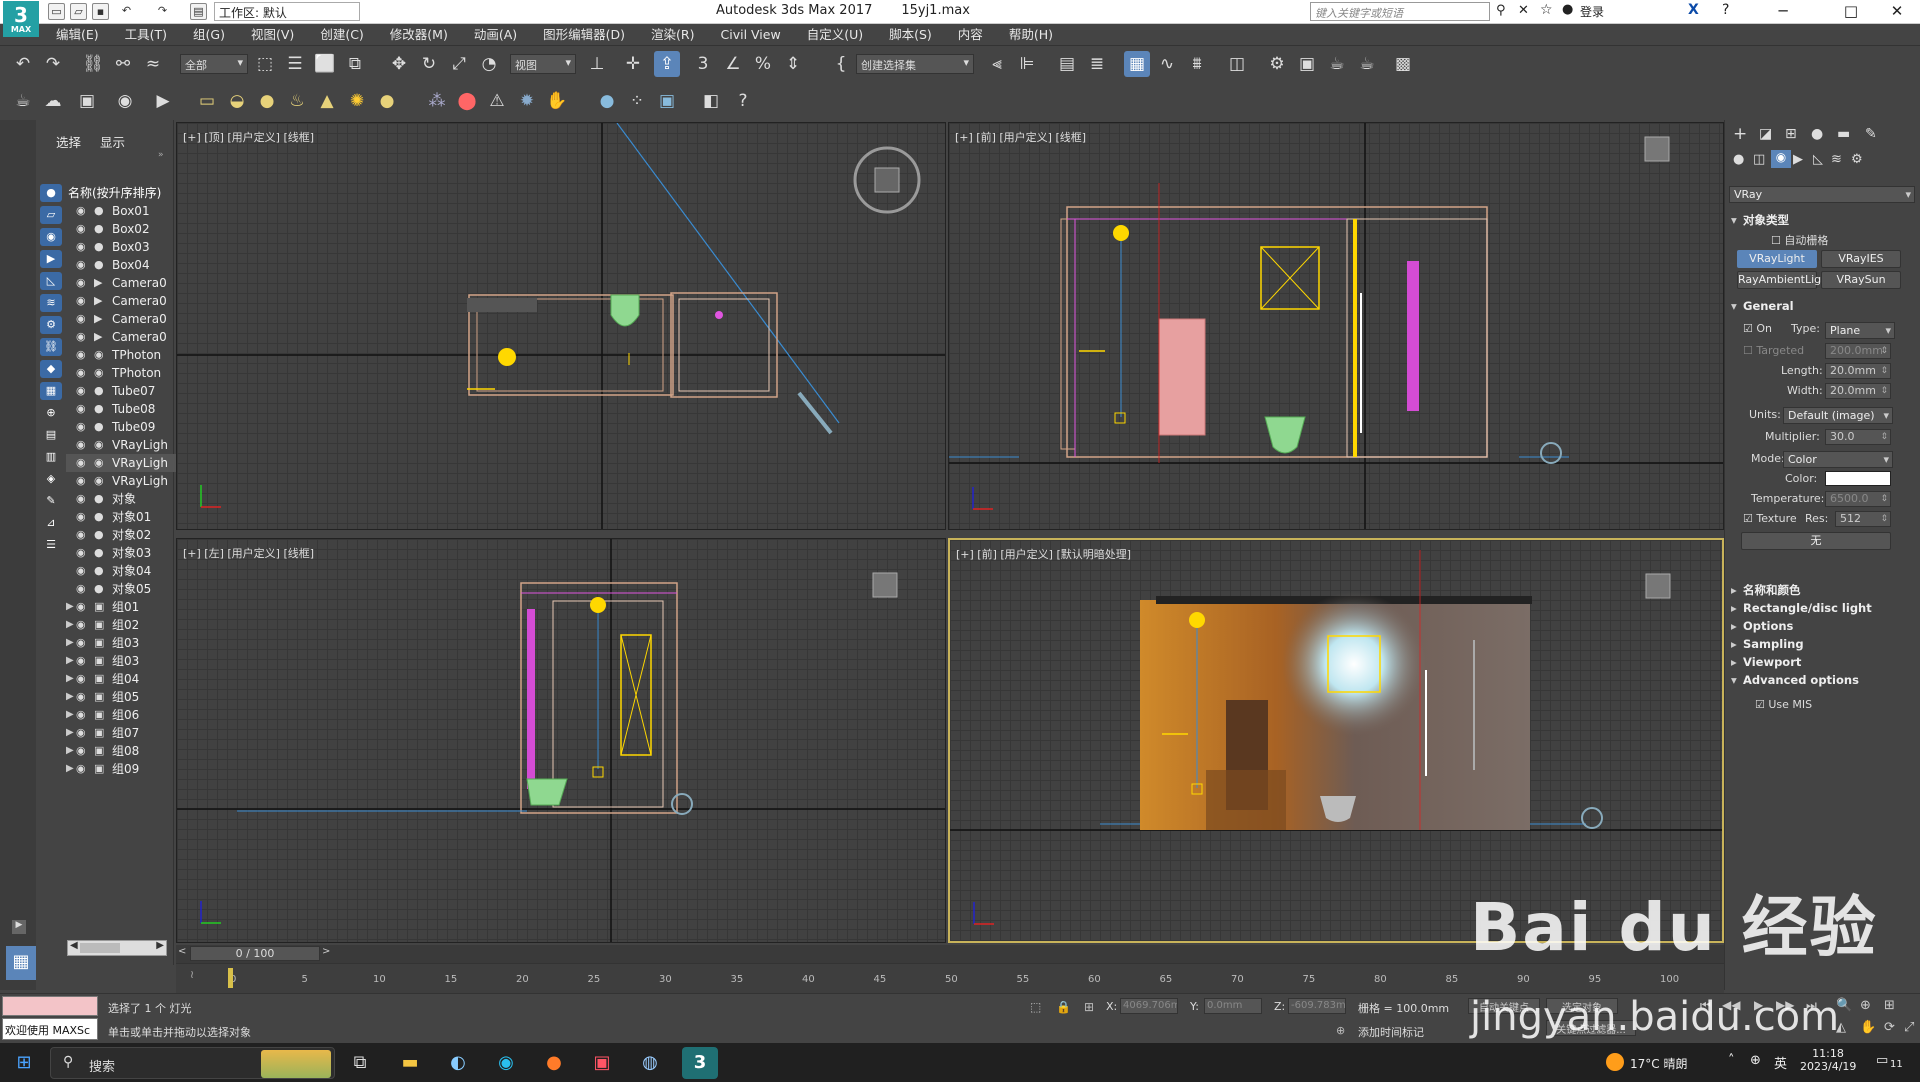 This screenshot has height=1082, width=1920. What do you see at coordinates (53, 101) in the screenshot?
I see `cloud-icon: ☁` at bounding box center [53, 101].